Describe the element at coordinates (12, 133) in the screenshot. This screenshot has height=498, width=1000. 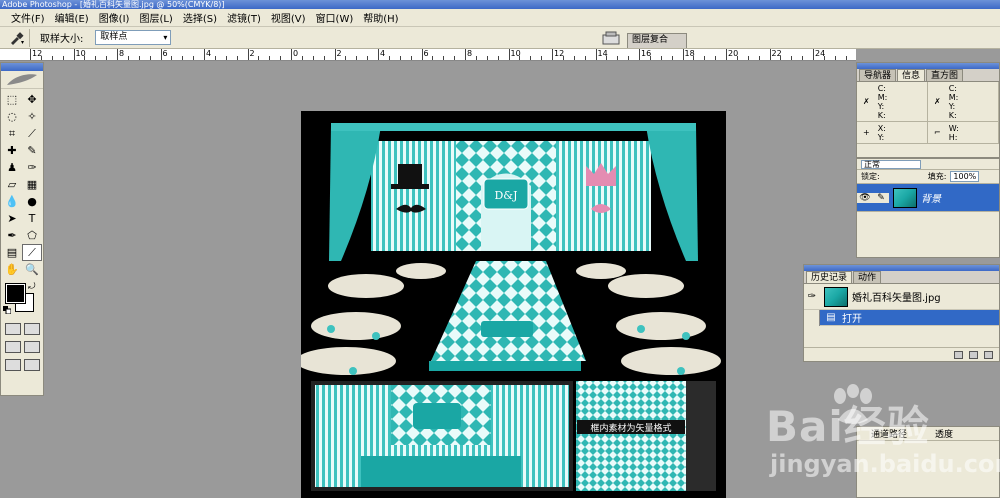
I see `crop-tool-icon: ⌗` at that location.